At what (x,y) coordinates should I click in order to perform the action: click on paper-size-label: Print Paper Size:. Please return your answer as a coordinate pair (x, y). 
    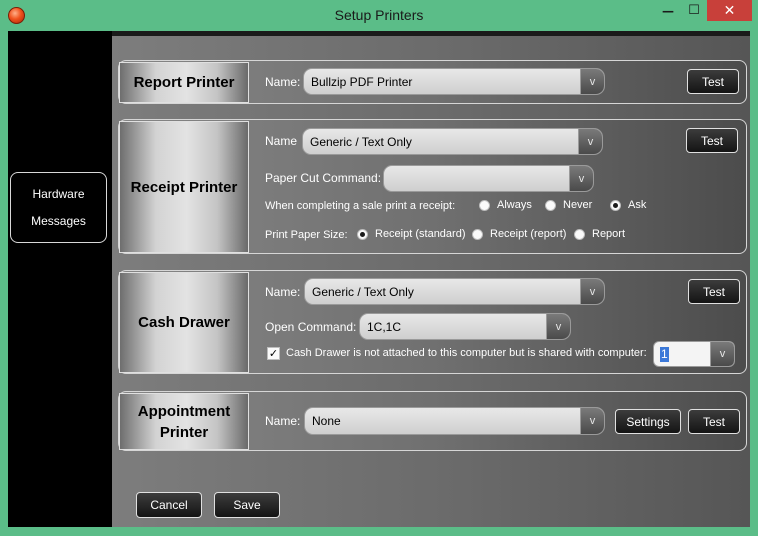
    Looking at the image, I should click on (306, 235).